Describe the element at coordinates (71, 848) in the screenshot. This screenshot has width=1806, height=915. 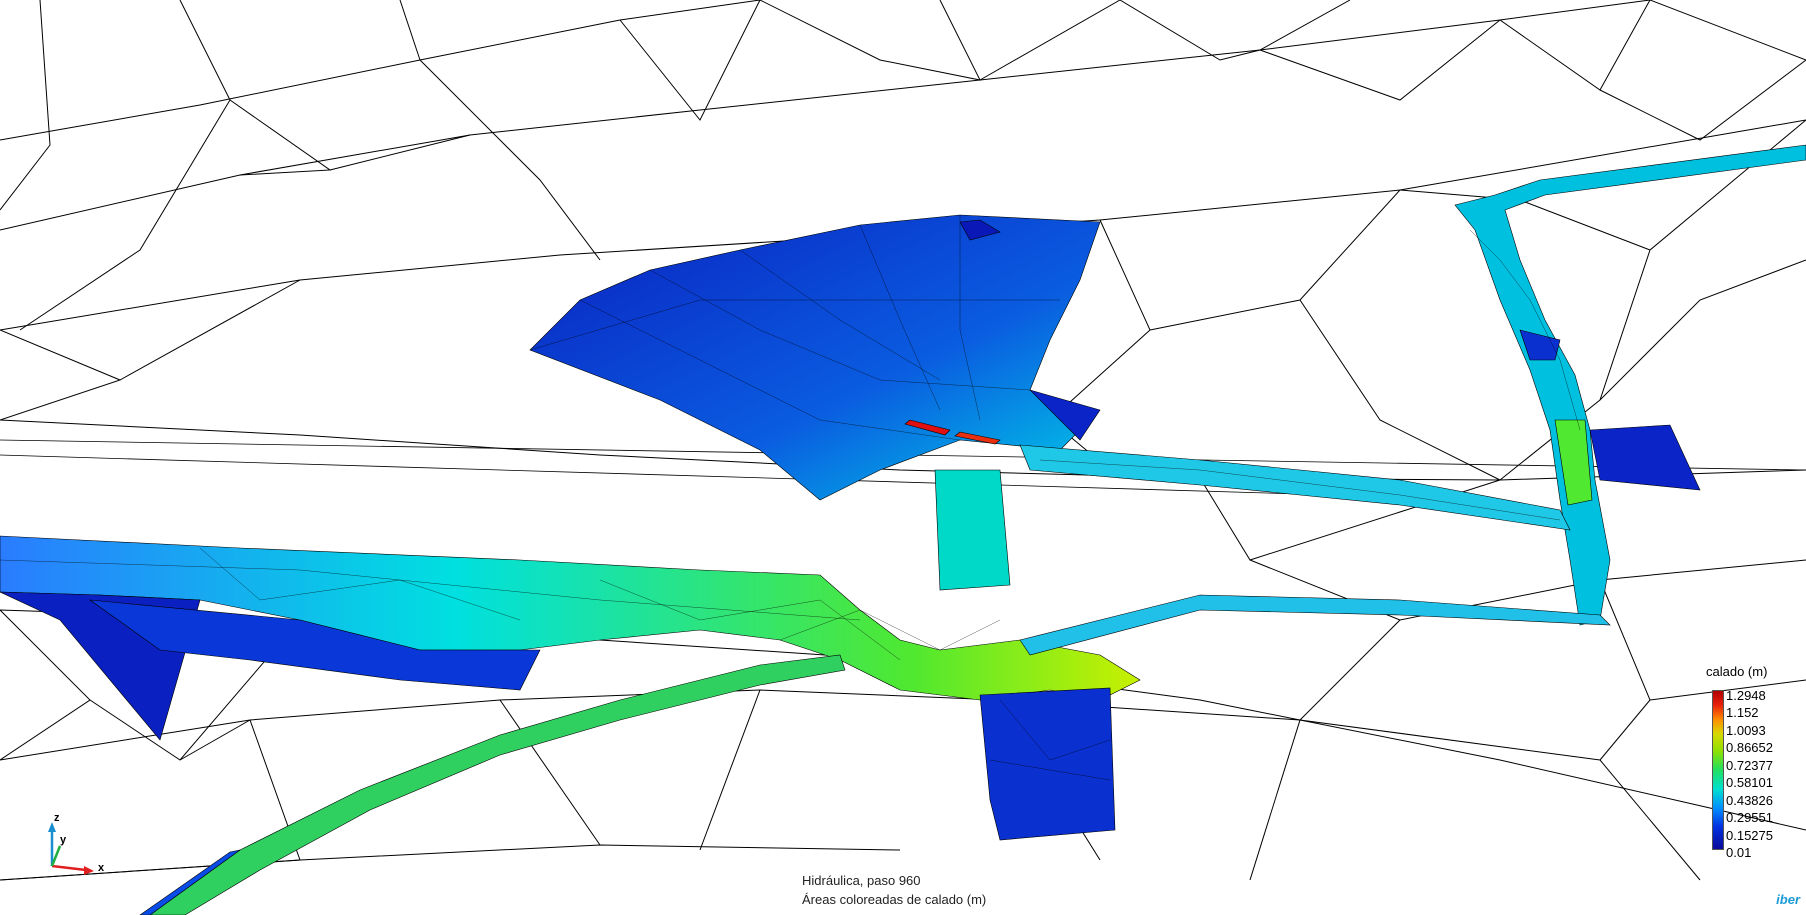
I see `axis-triad` at that location.